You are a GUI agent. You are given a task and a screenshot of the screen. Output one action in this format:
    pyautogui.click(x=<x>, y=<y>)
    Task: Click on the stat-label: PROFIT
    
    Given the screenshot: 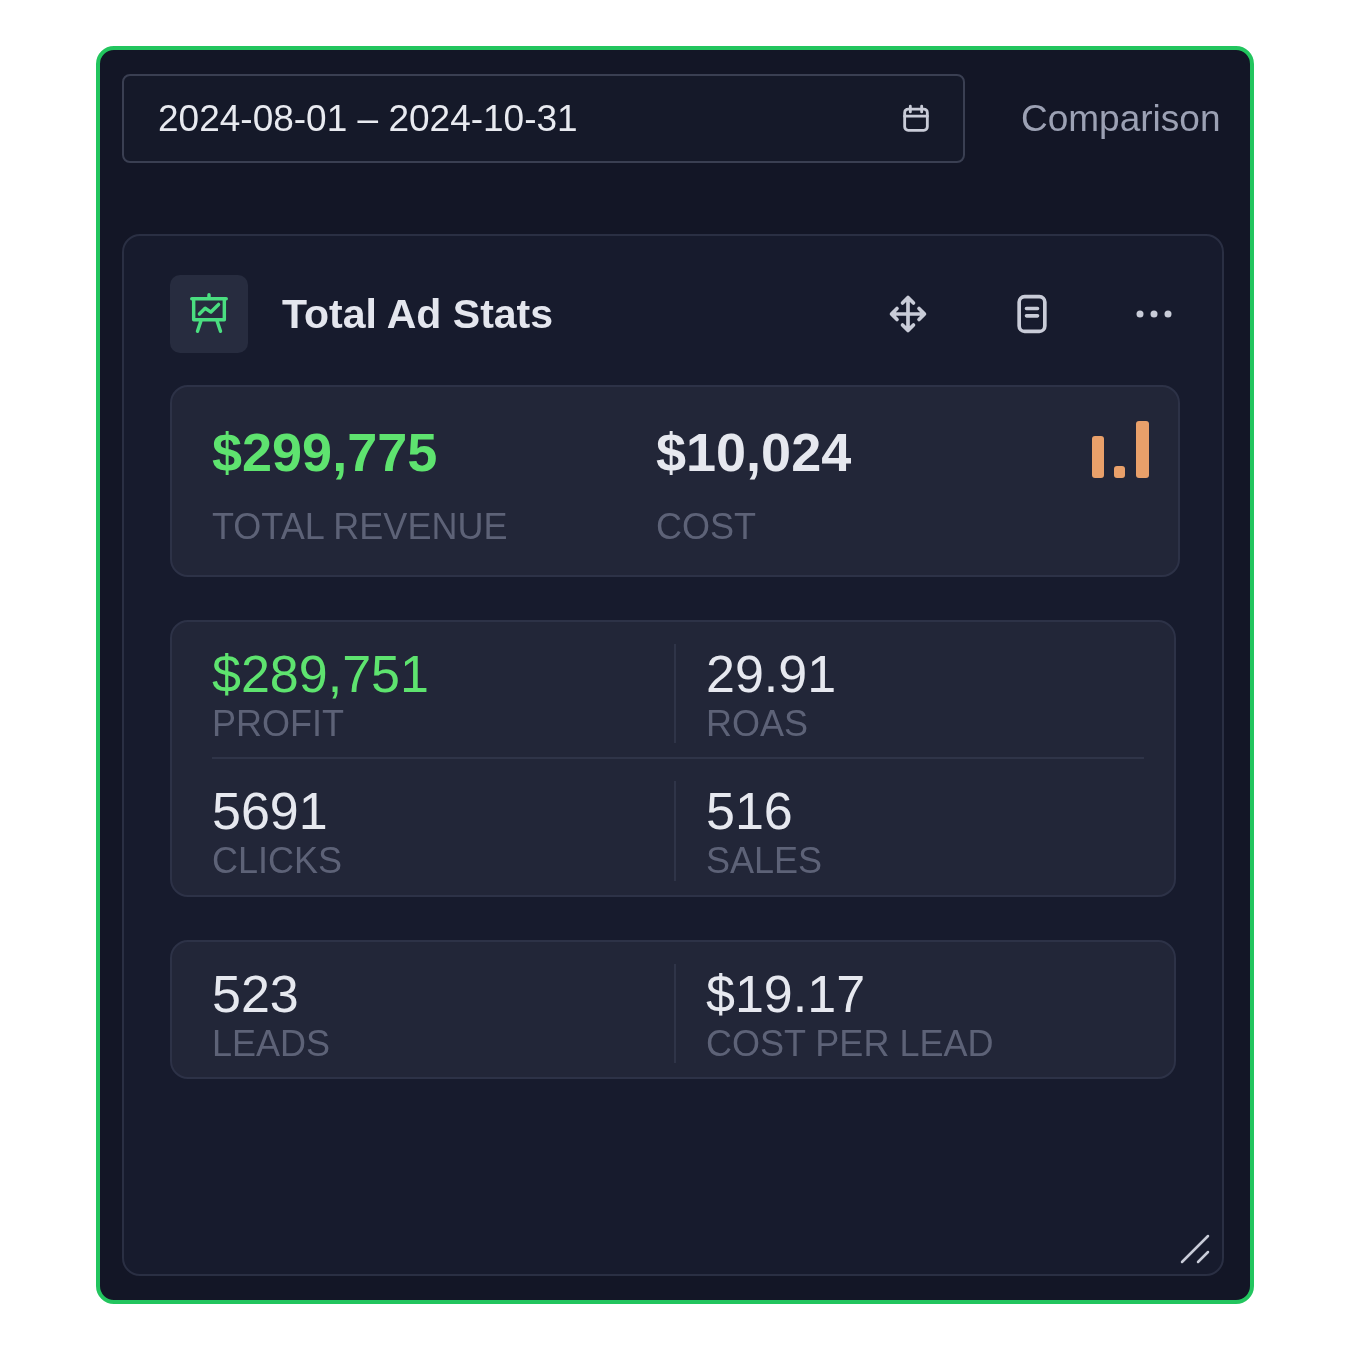 What is the action you would take?
    pyautogui.click(x=278, y=723)
    